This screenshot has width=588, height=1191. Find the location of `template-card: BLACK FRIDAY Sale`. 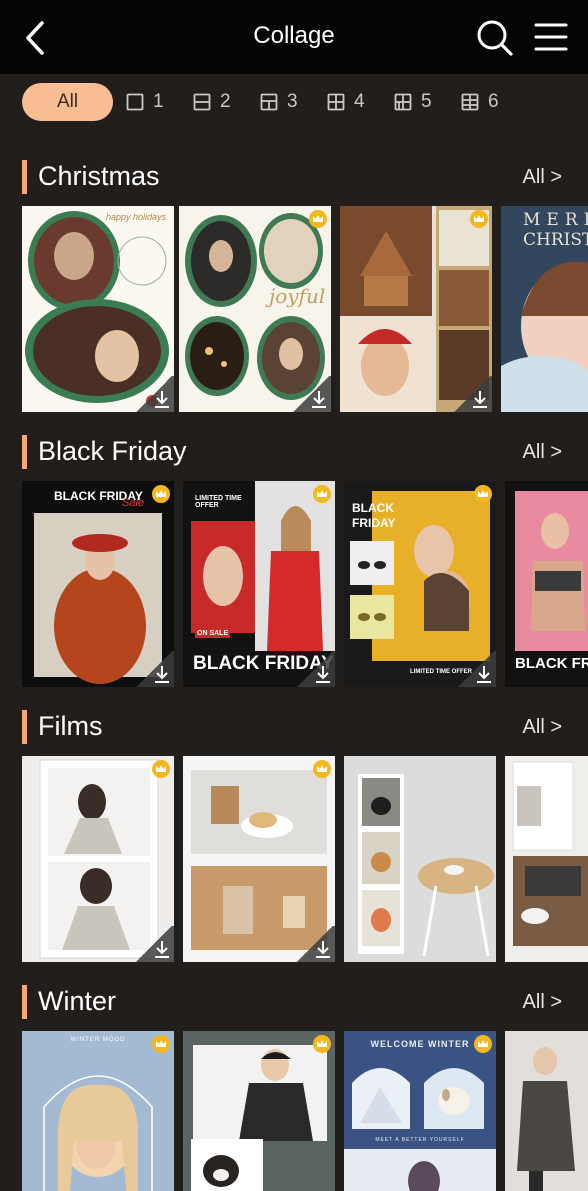

template-card: BLACK FRIDAY Sale is located at coordinates (98, 584).